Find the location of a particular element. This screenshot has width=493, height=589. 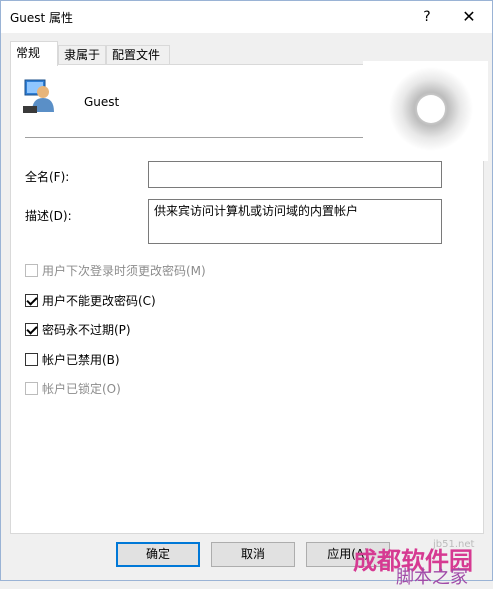

checkbox-password-never-expires: 密码永不过期(P) is located at coordinates (78, 329).